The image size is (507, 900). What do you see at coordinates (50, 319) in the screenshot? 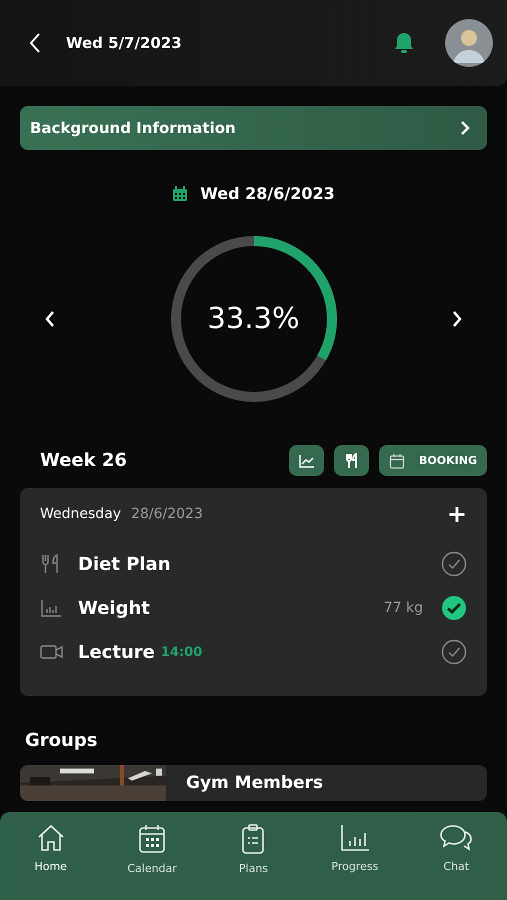
I see `chevron-left-icon` at bounding box center [50, 319].